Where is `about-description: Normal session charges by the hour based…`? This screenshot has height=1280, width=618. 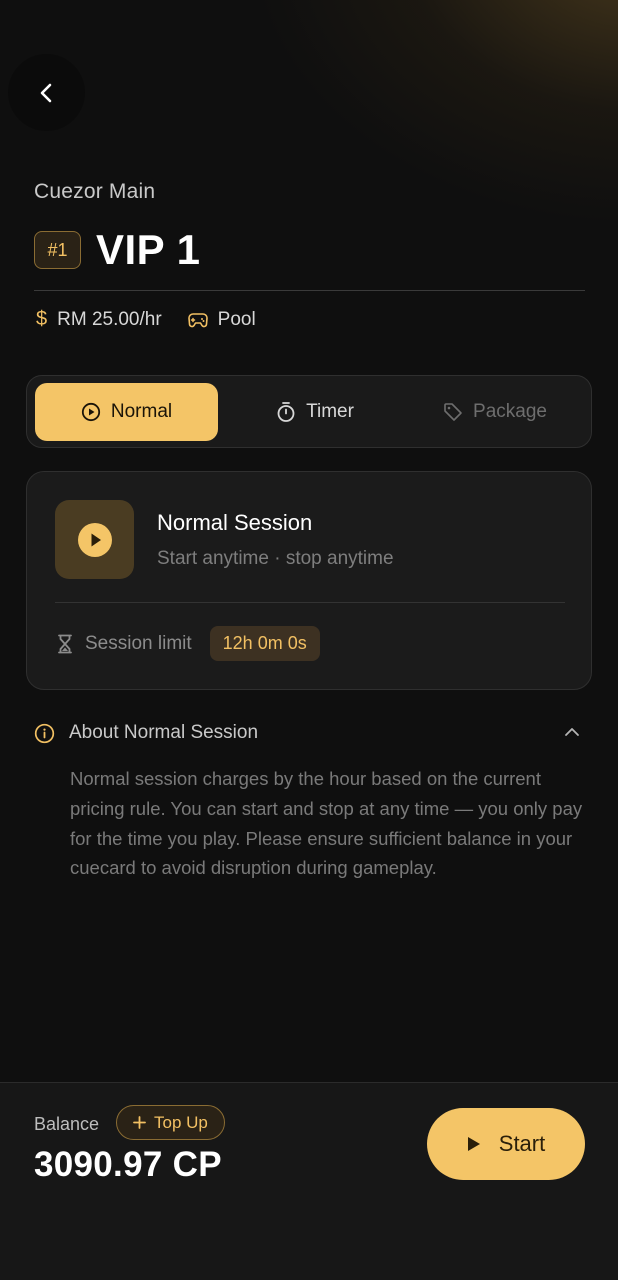 about-description: Normal session charges by the hour based… is located at coordinates (326, 823).